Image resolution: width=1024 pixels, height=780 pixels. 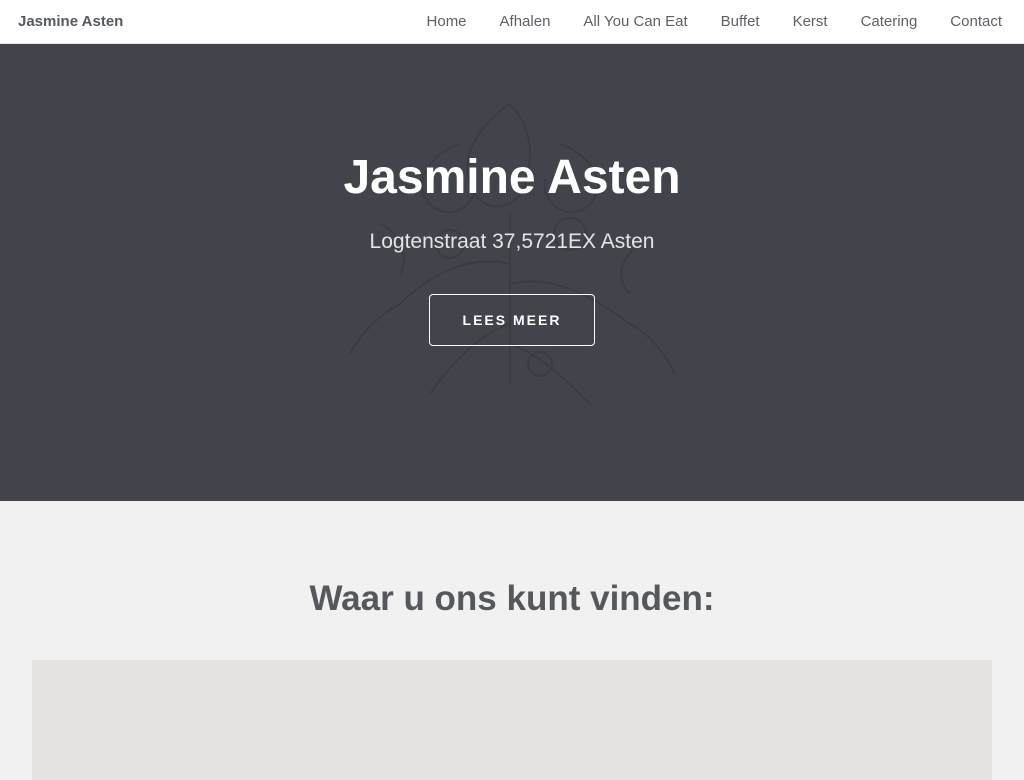 What do you see at coordinates (512, 320) in the screenshot?
I see `lees-meer-button: LEES MEER` at bounding box center [512, 320].